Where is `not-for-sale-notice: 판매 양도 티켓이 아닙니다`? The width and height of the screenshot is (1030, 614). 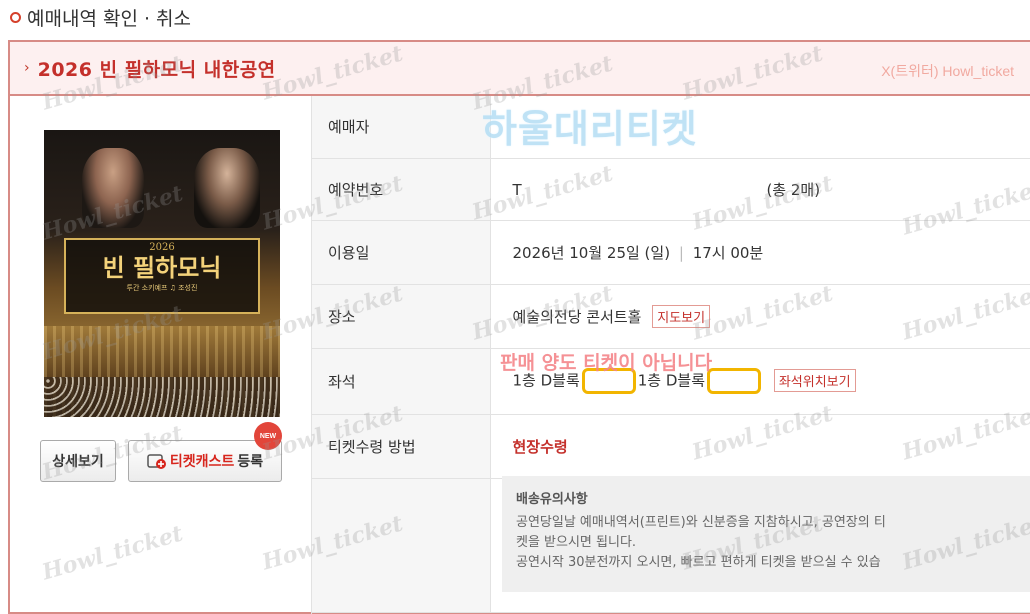 not-for-sale-notice: 판매 양도 티켓이 아닙니다 is located at coordinates (606, 363).